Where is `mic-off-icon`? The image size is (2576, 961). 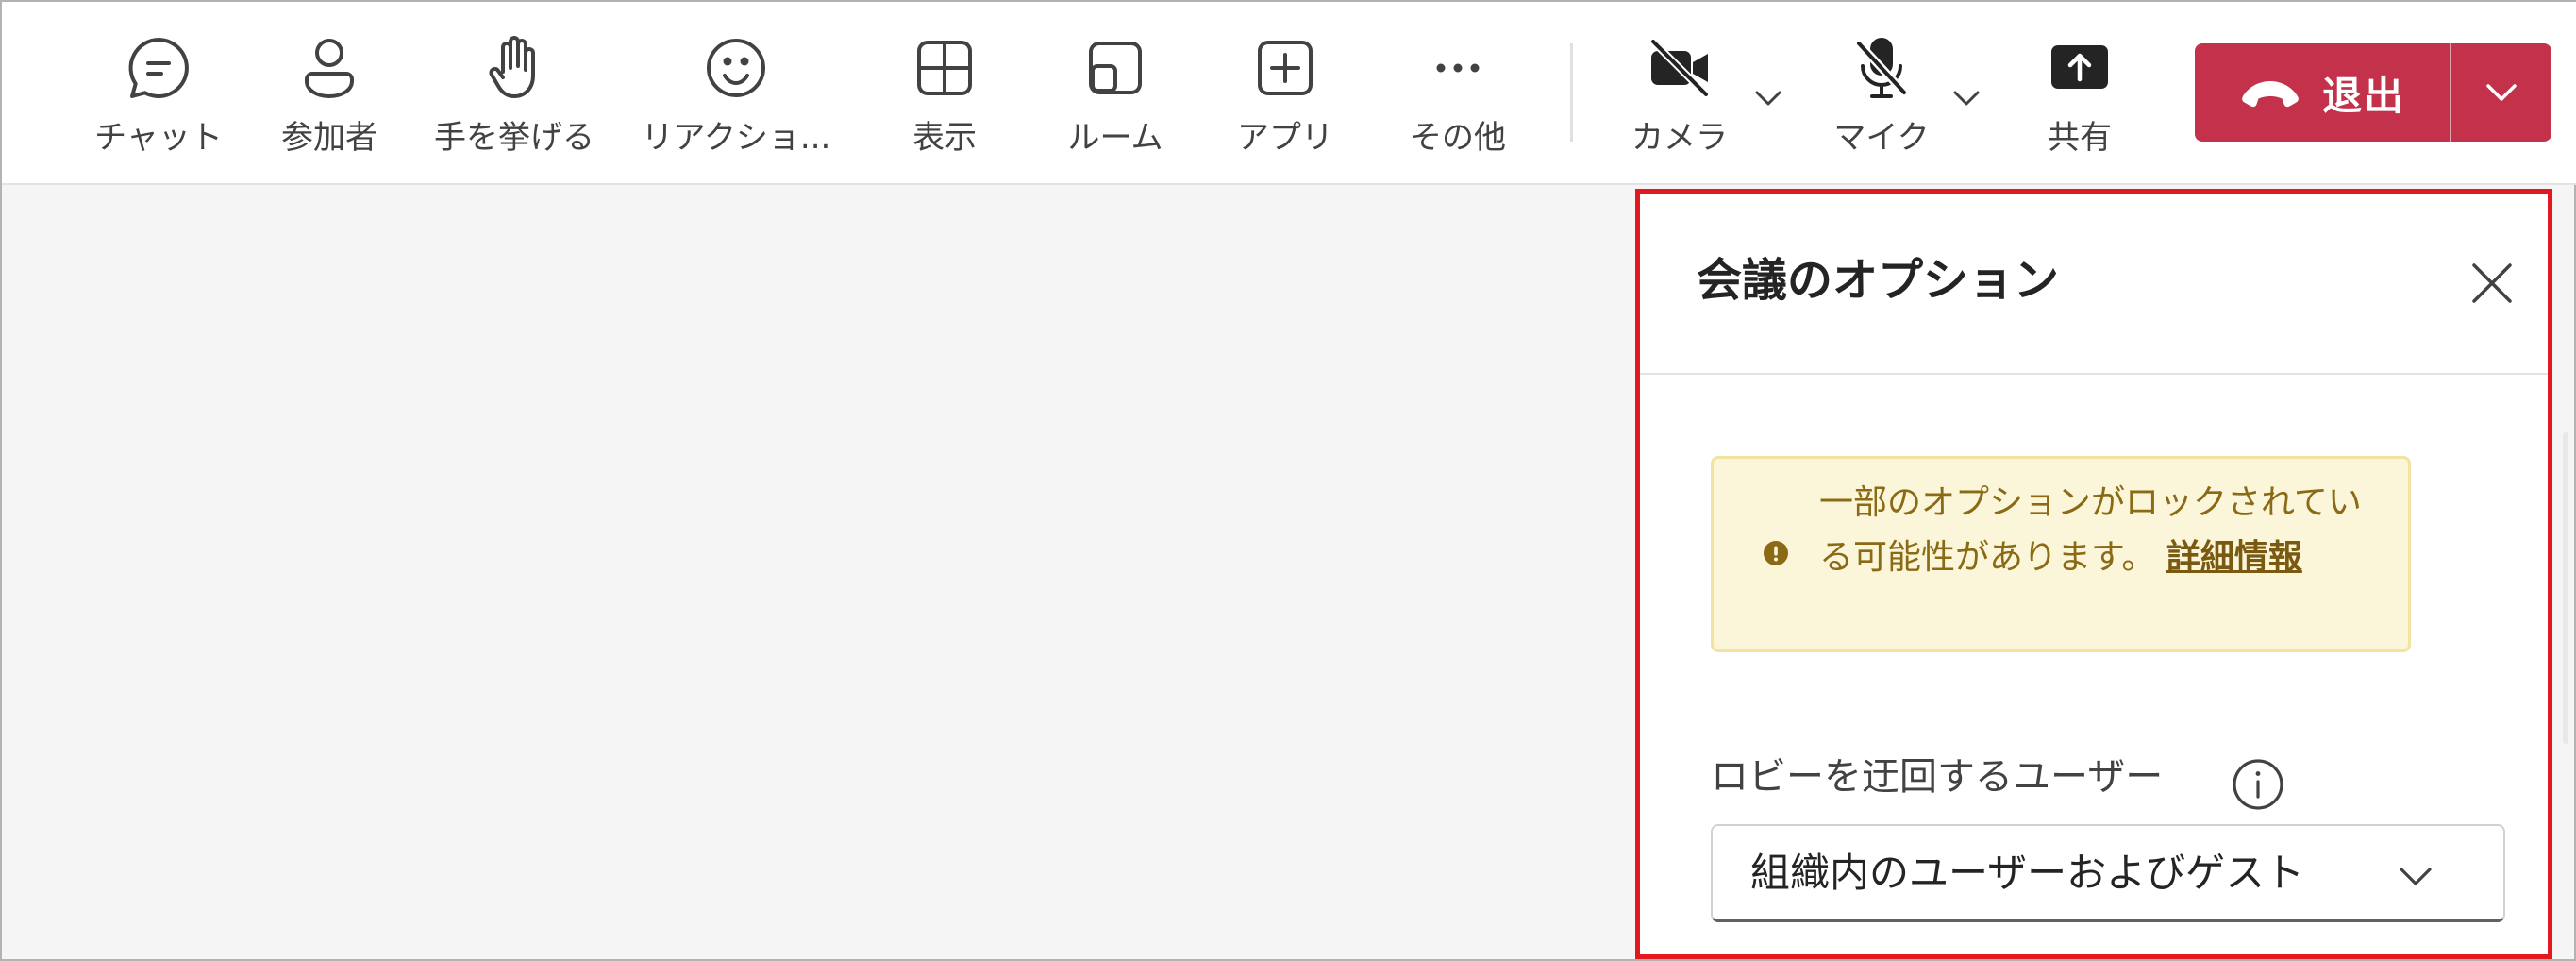 mic-off-icon is located at coordinates (1881, 68).